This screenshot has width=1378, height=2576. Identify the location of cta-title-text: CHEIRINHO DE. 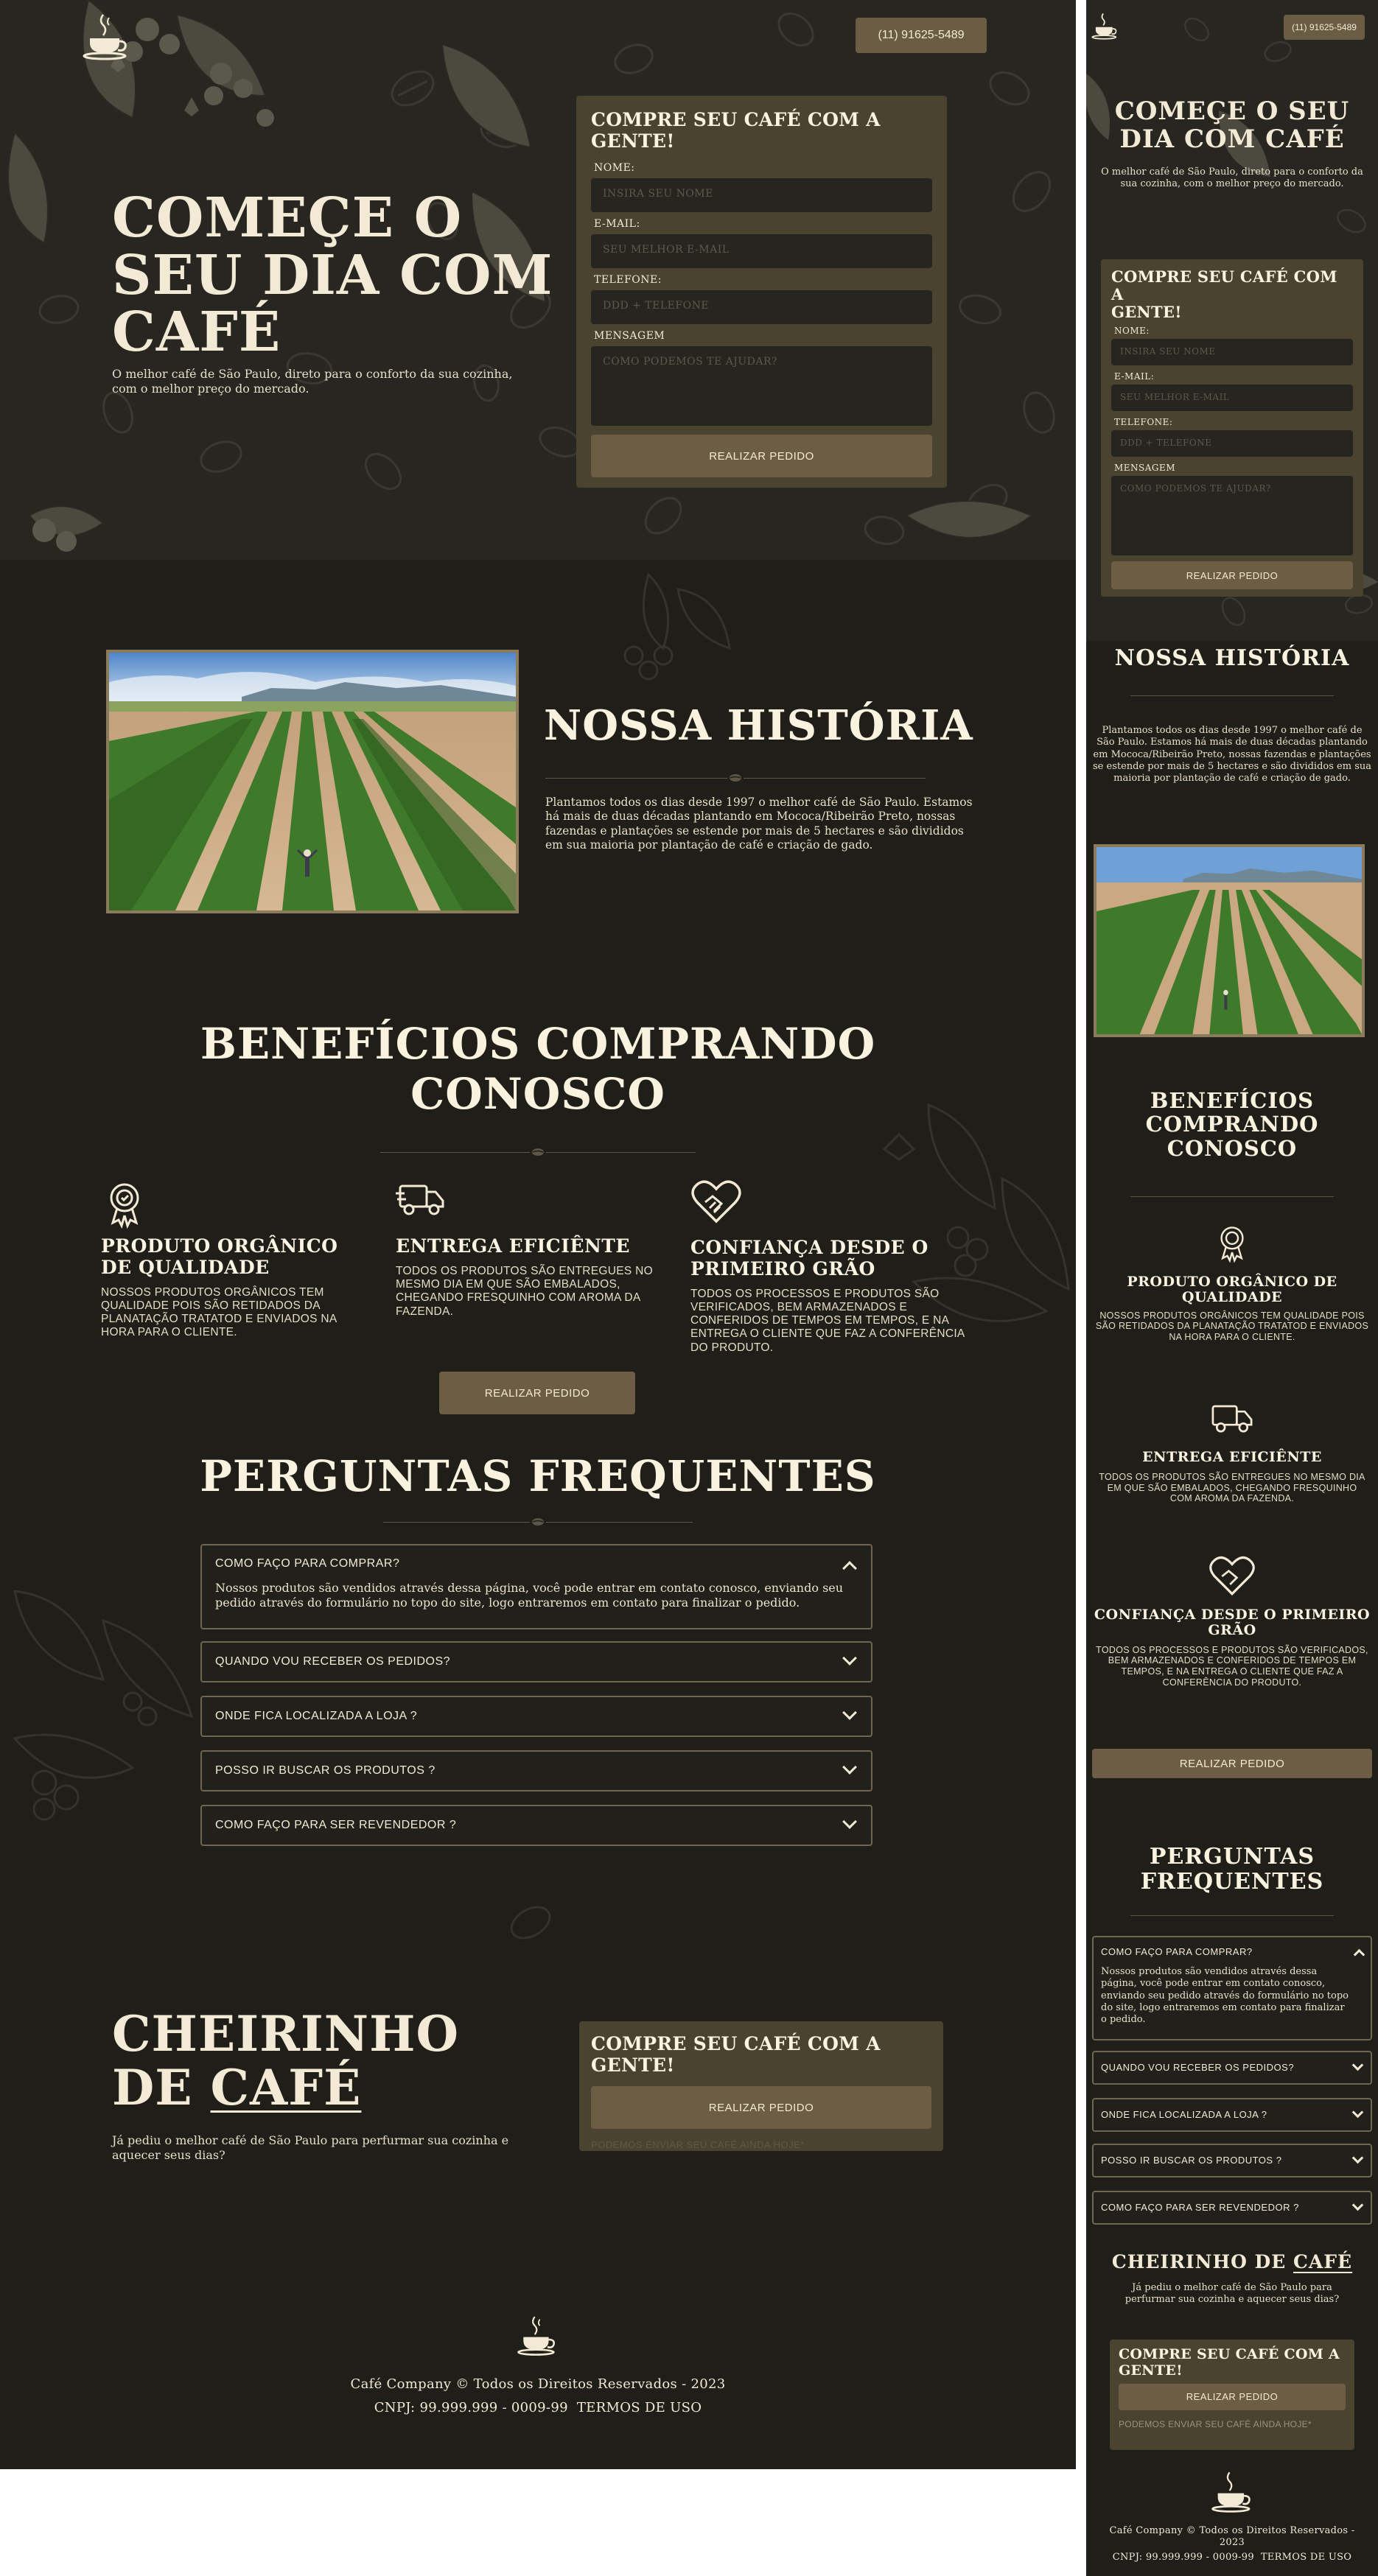
(1199, 2262).